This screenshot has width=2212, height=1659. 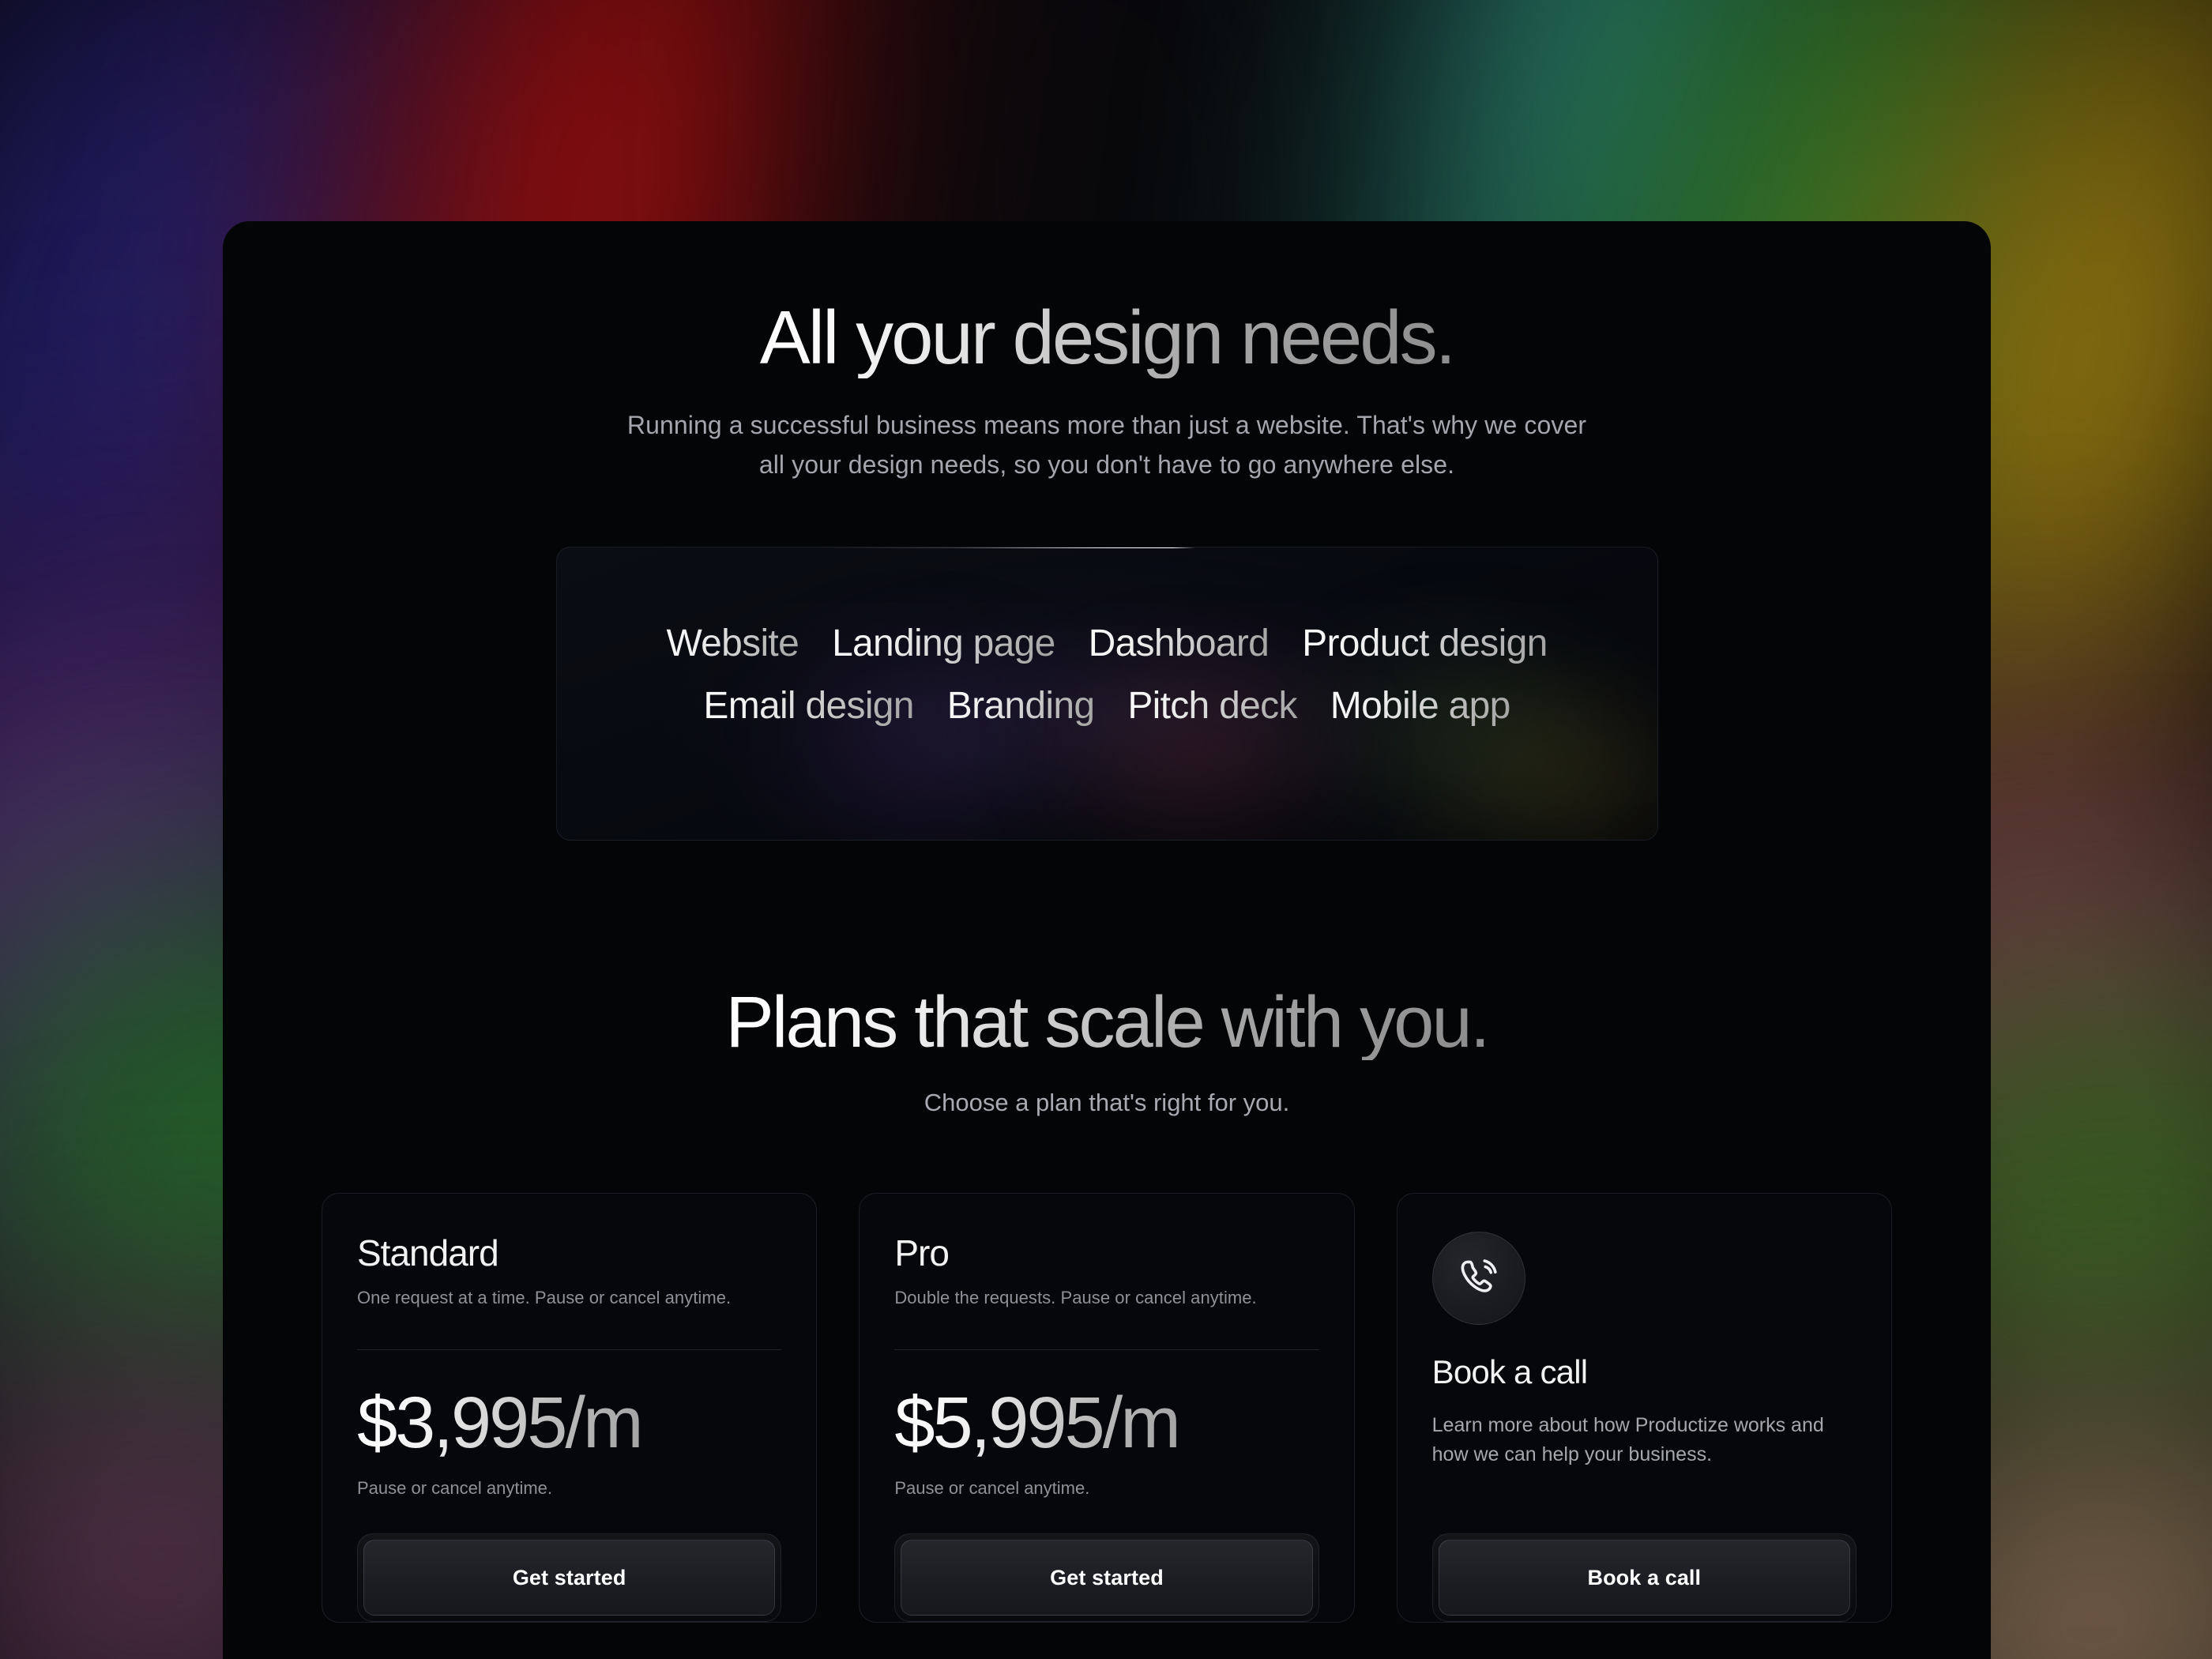 I want to click on book-a-call-button: Book a call, so click(x=1644, y=1578).